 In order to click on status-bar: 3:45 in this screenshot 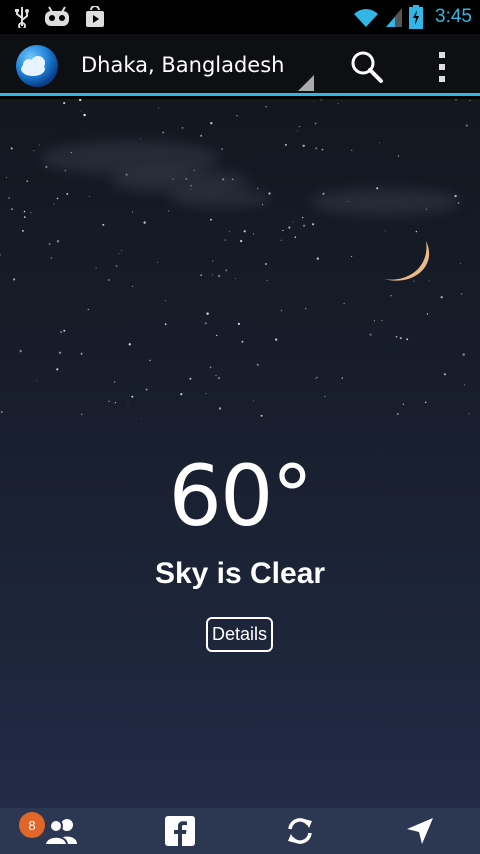, I will do `click(240, 17)`.